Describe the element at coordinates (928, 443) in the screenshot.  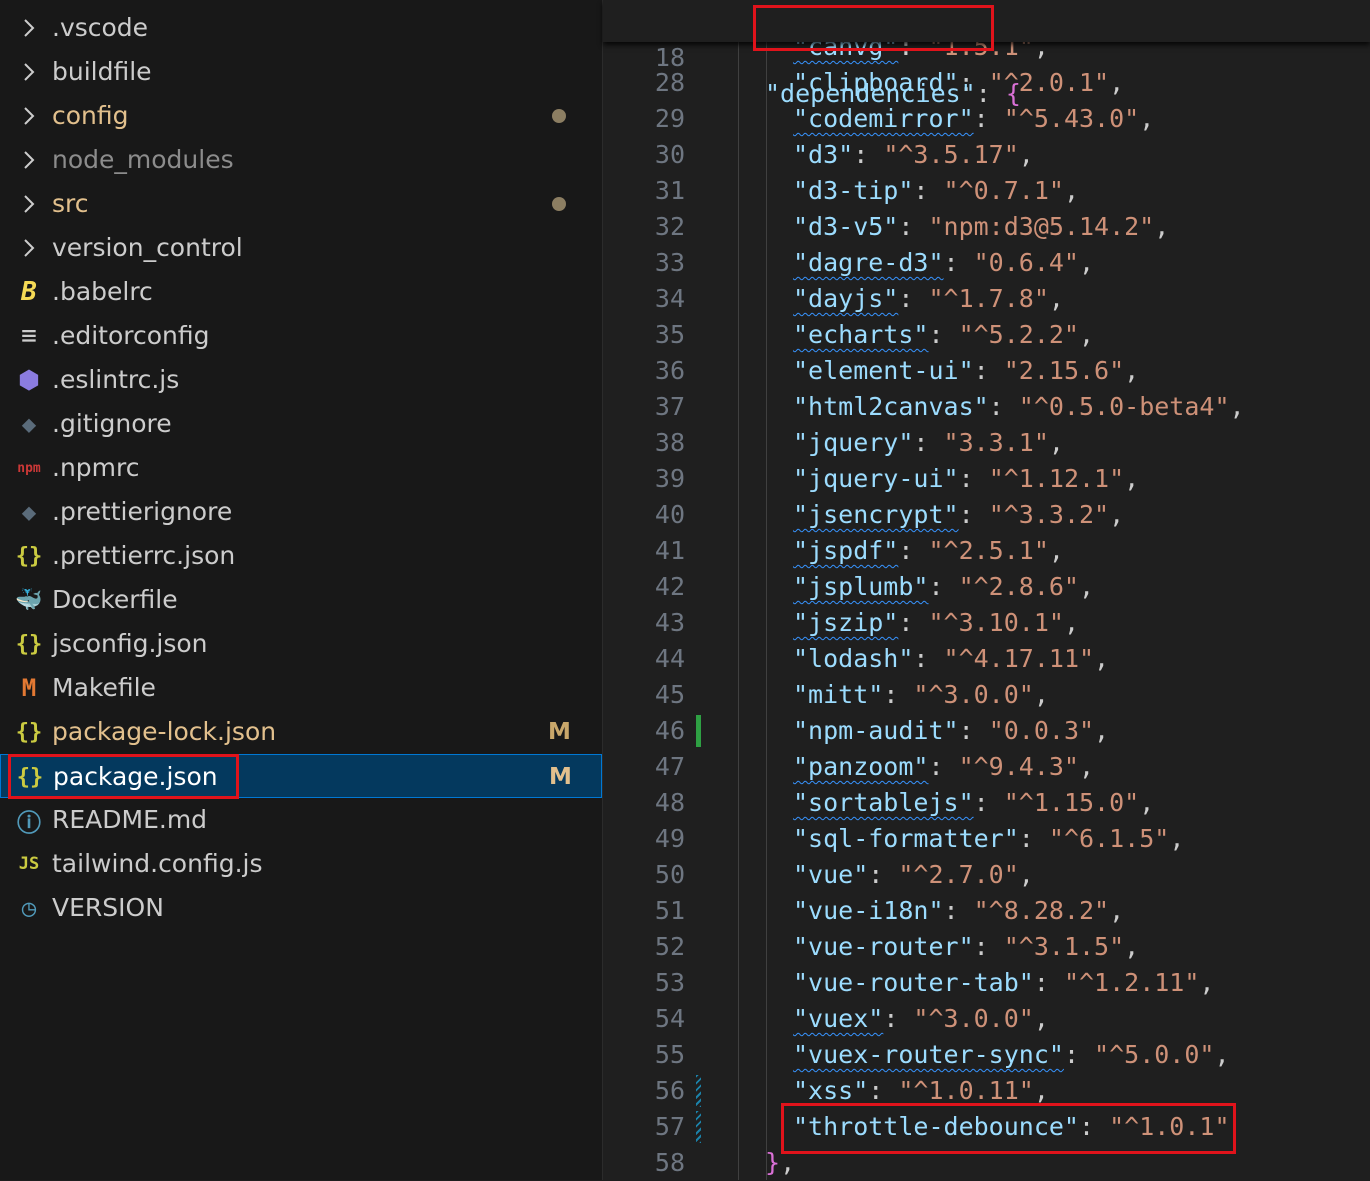
I see `code-text: "jquery": "3.3.1",` at that location.